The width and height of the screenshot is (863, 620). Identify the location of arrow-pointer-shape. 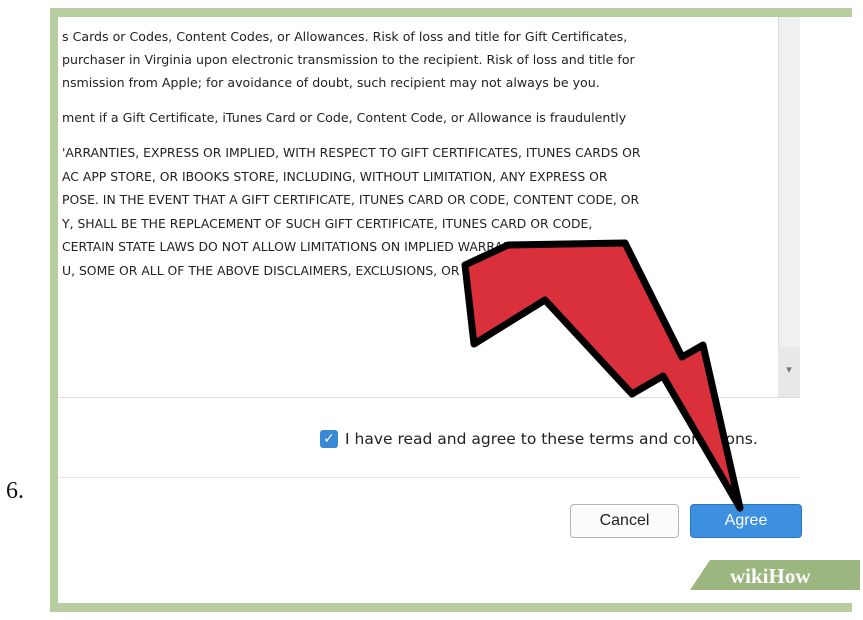
(602, 375).